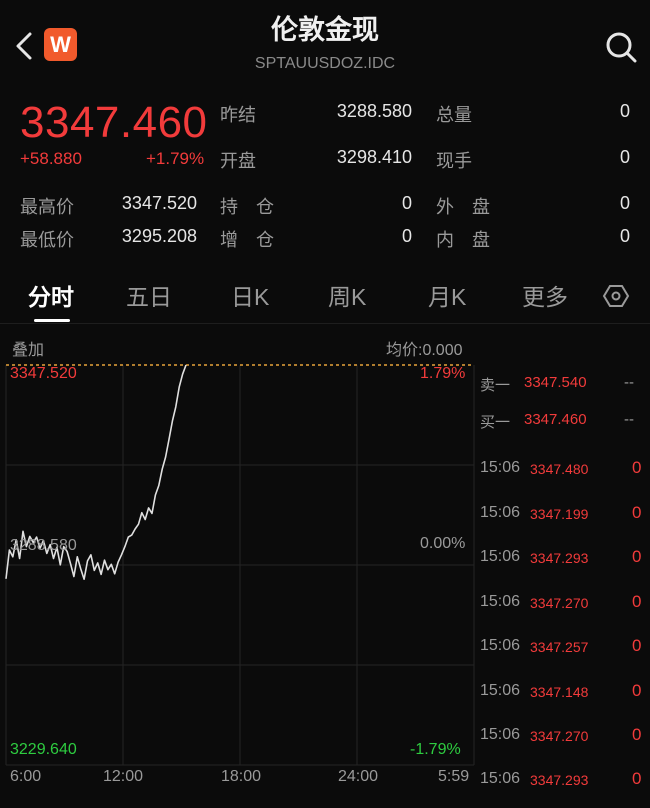 The height and width of the screenshot is (808, 650). Describe the element at coordinates (559, 514) in the screenshot. I see `tick-price: 3347.199` at that location.